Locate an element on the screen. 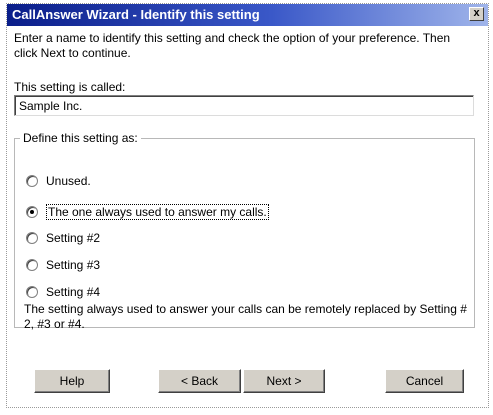 This screenshot has width=493, height=415. option-unused: Unused. is located at coordinates (58, 181).